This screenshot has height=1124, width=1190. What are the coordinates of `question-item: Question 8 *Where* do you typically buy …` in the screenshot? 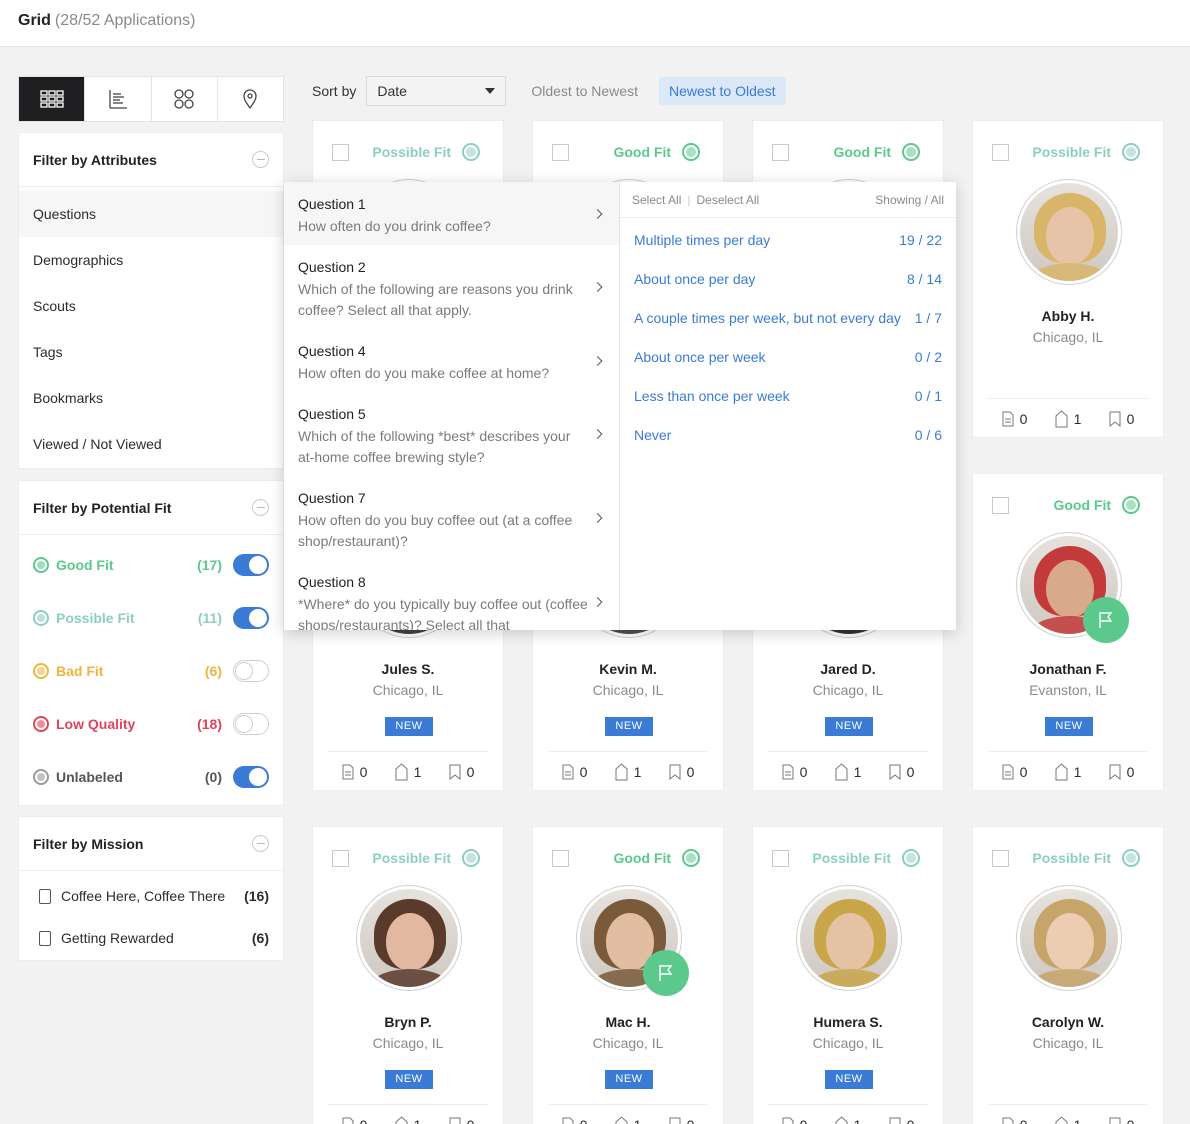 It's located at (451, 595).